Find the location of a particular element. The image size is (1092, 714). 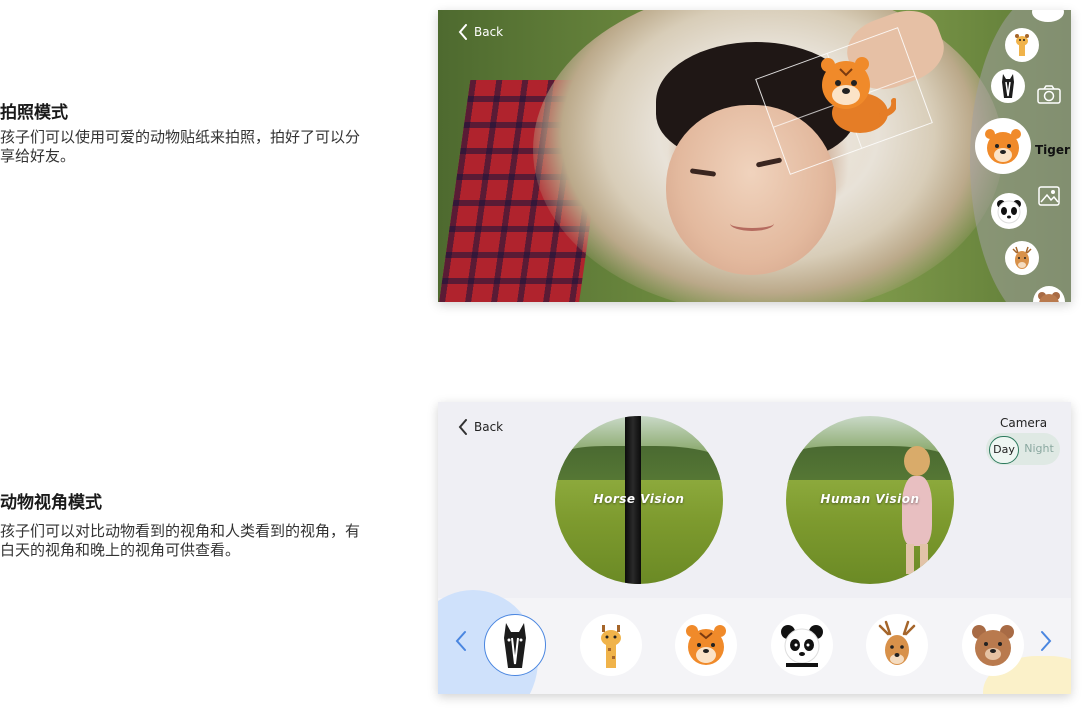

animal-option-tiger is located at coordinates (706, 645).